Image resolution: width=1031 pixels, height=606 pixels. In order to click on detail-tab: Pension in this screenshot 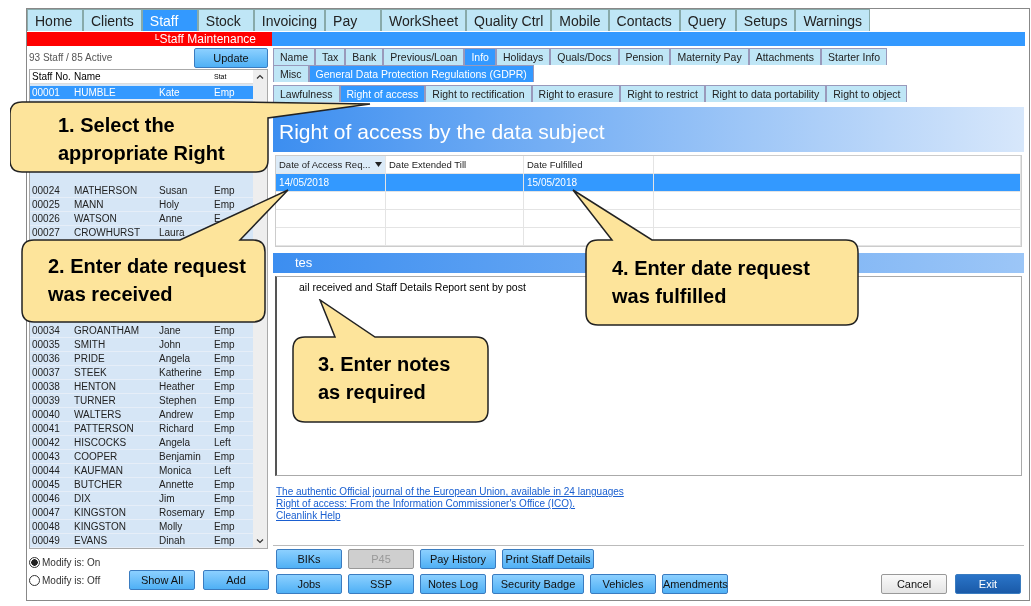, I will do `click(644, 56)`.